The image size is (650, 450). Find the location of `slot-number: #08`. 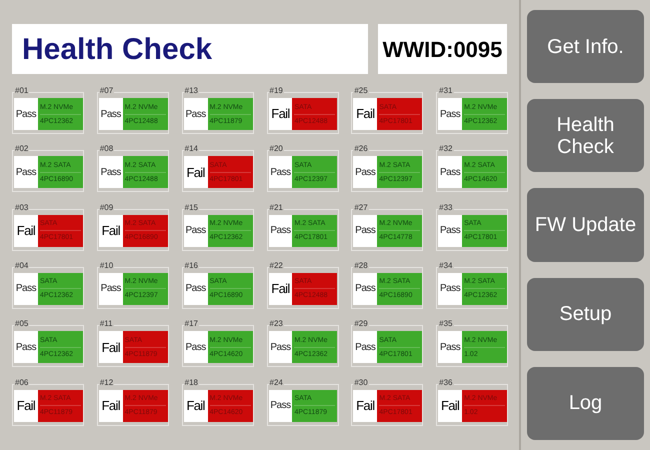

slot-number: #08 is located at coordinates (106, 149).